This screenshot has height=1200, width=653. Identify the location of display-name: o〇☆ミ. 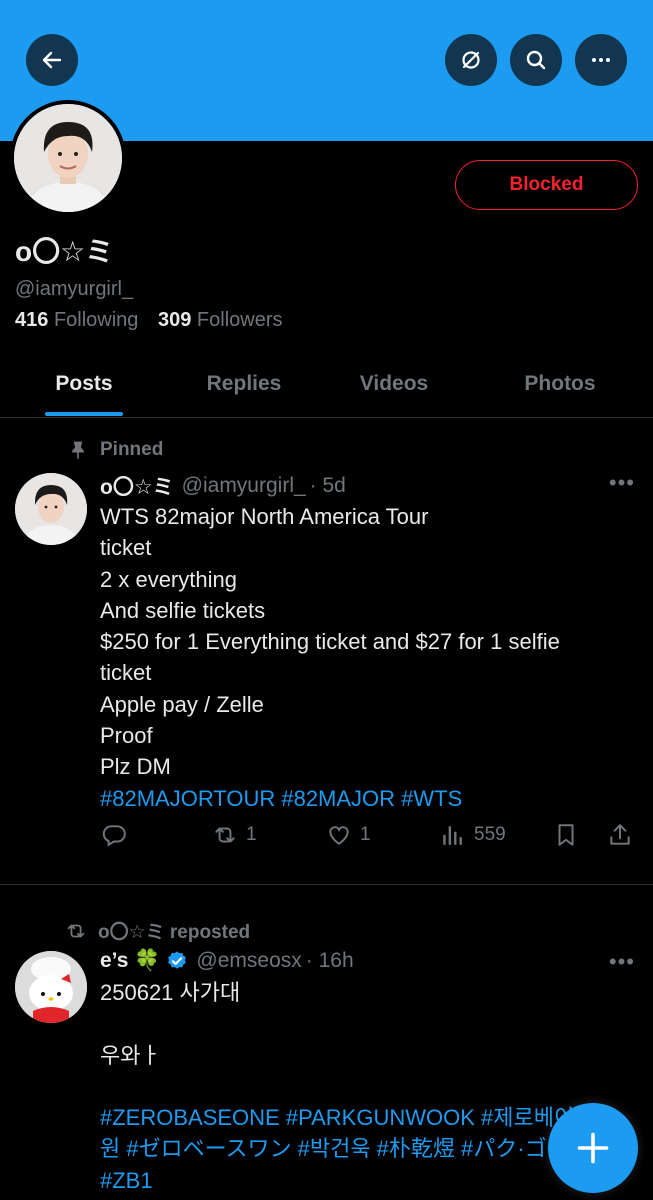
(64, 251).